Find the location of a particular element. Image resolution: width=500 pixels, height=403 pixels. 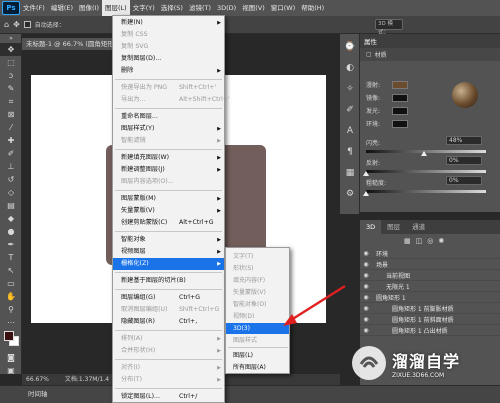

healing-brush-icon: ✚ is located at coordinates (11, 140).